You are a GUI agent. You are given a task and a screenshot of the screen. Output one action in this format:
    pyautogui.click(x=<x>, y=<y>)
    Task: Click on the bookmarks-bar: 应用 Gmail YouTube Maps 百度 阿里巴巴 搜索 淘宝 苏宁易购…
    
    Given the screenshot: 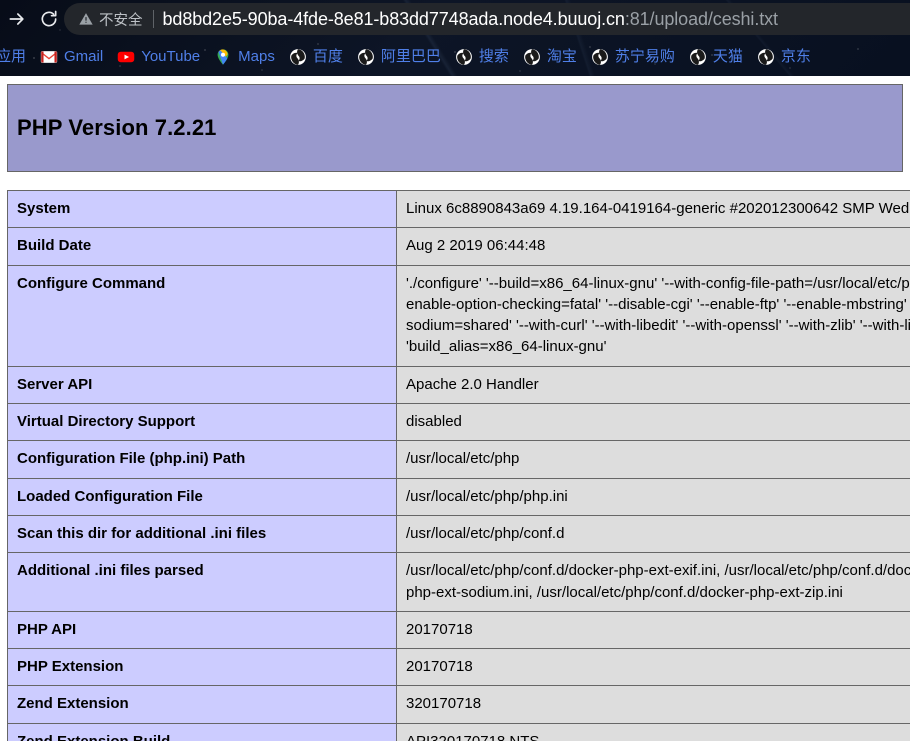 What is the action you would take?
    pyautogui.click(x=455, y=57)
    